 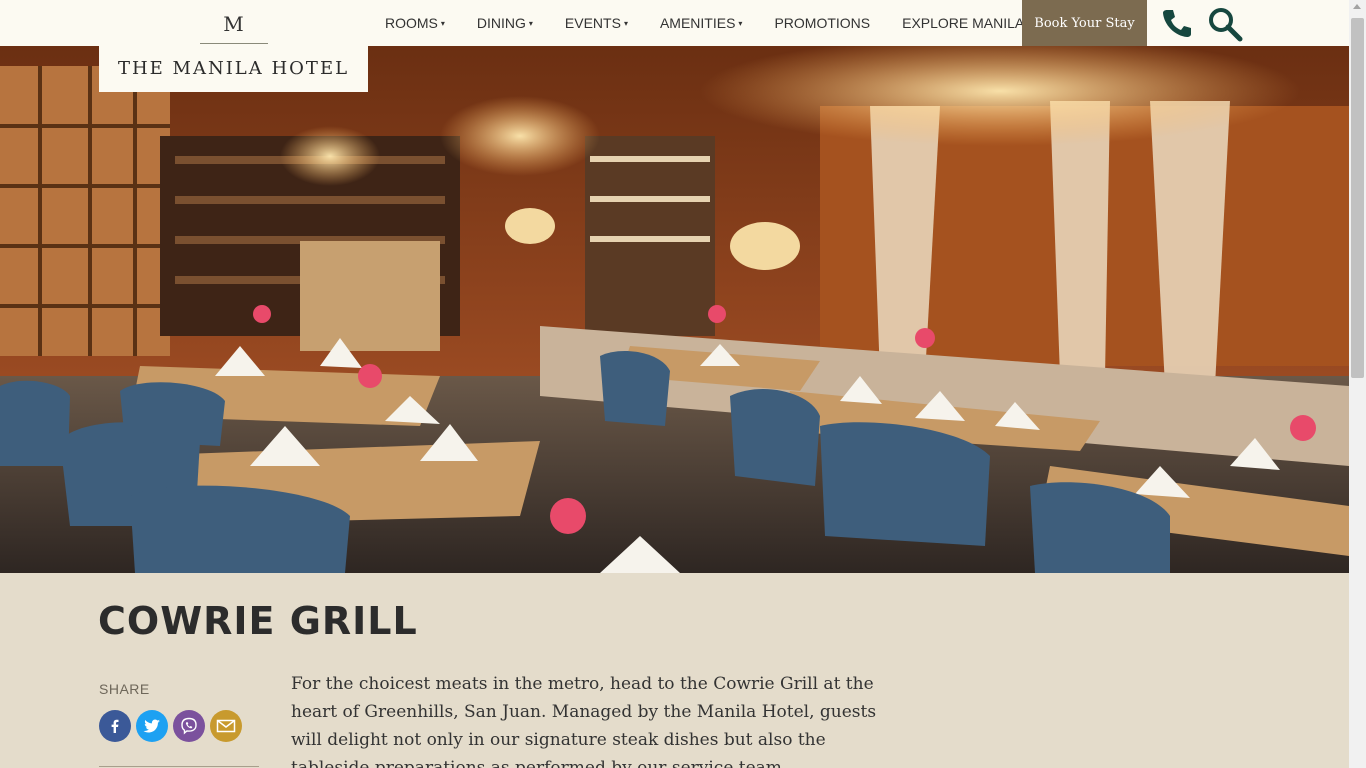 I want to click on nav-label: AMENITIES, so click(x=697, y=23).